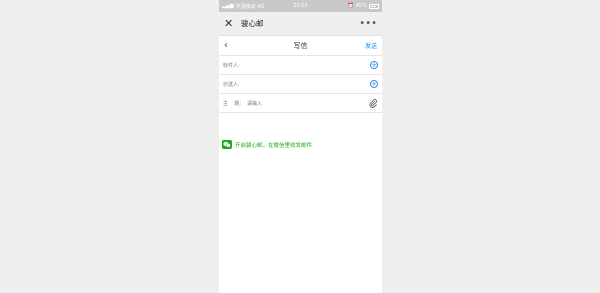 The width and height of the screenshot is (600, 293). Describe the element at coordinates (232, 103) in the screenshot. I see `subject-label: 主 题:` at that location.